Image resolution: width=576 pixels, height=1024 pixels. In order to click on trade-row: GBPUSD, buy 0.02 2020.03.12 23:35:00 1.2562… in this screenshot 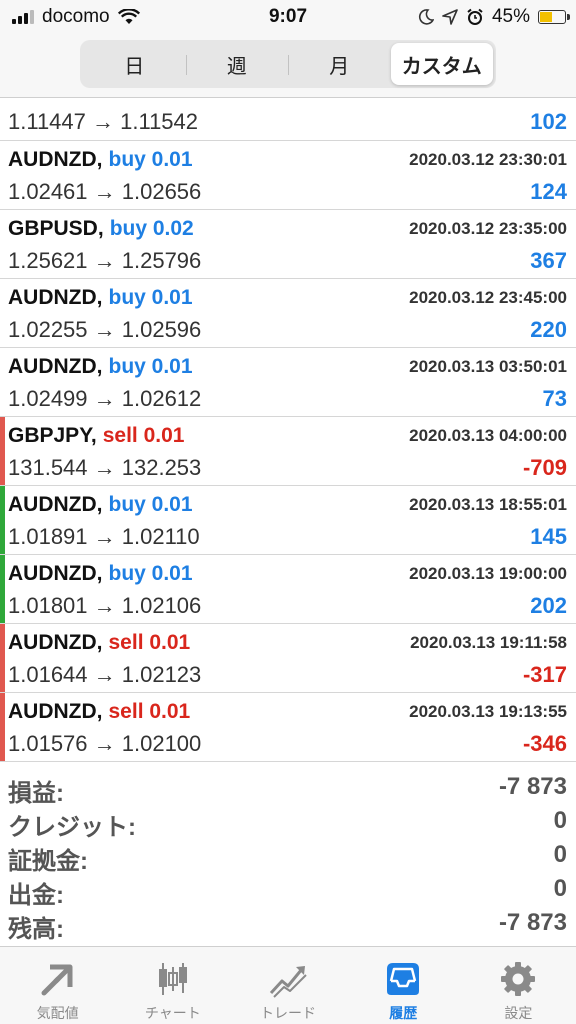, I will do `click(288, 244)`.